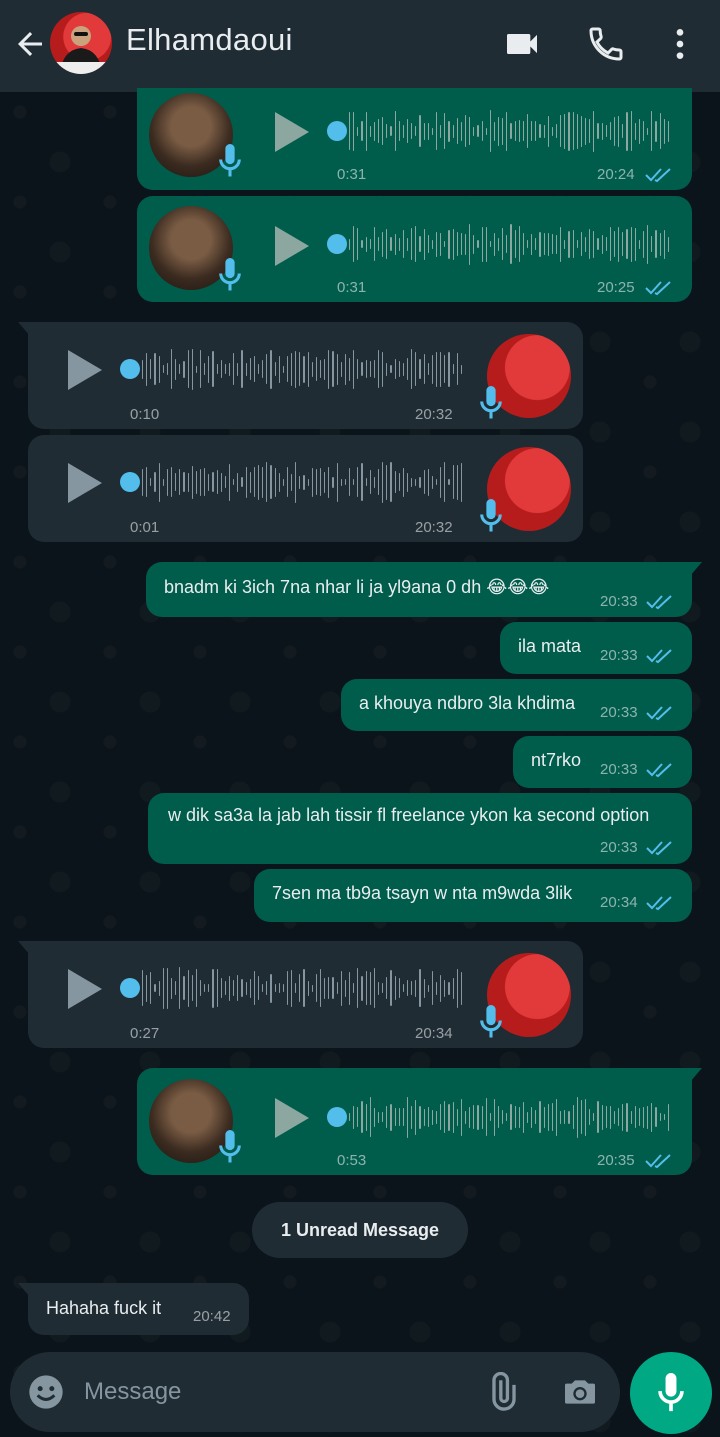 Image resolution: width=720 pixels, height=1437 pixels. I want to click on paperclip-icon, so click(502, 1392).